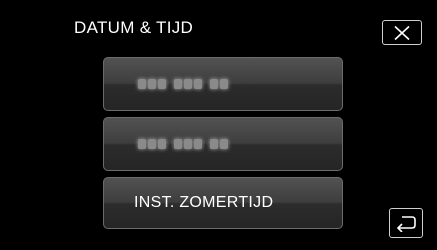 The height and width of the screenshot is (250, 437). Describe the element at coordinates (204, 202) in the screenshot. I see `daylight-saving-label: INST. ZOMERTIJD` at that location.